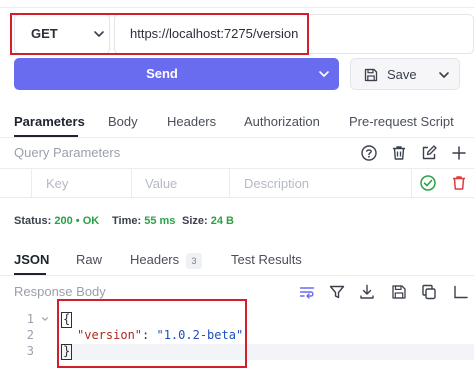 The height and width of the screenshot is (371, 474). What do you see at coordinates (428, 183) in the screenshot?
I see `check-circle-icon` at bounding box center [428, 183].